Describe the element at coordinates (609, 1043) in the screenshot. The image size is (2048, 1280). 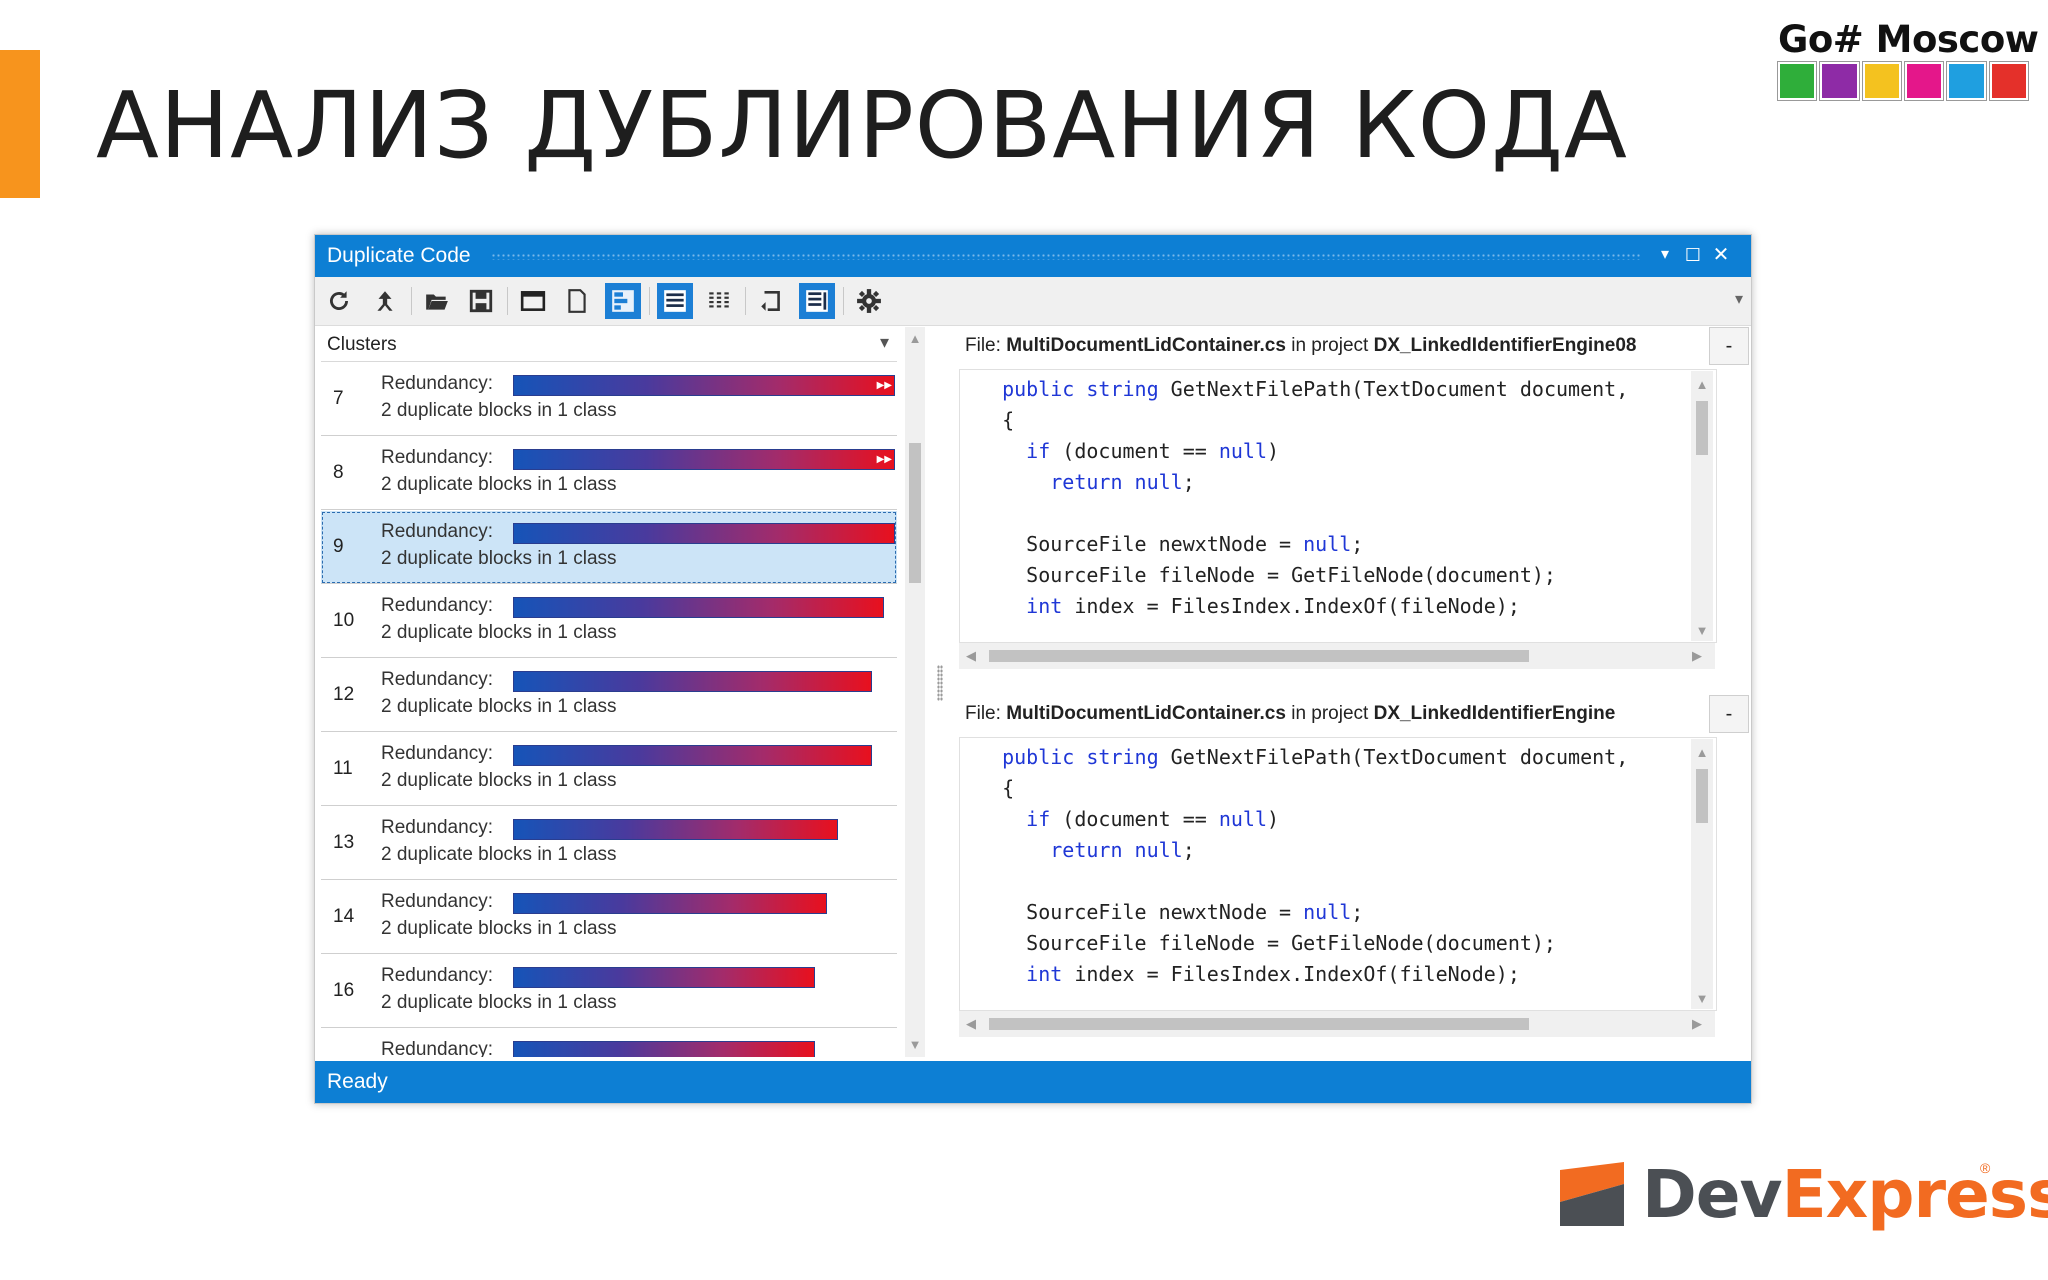
I see `cluster-row: Redundancy:` at that location.